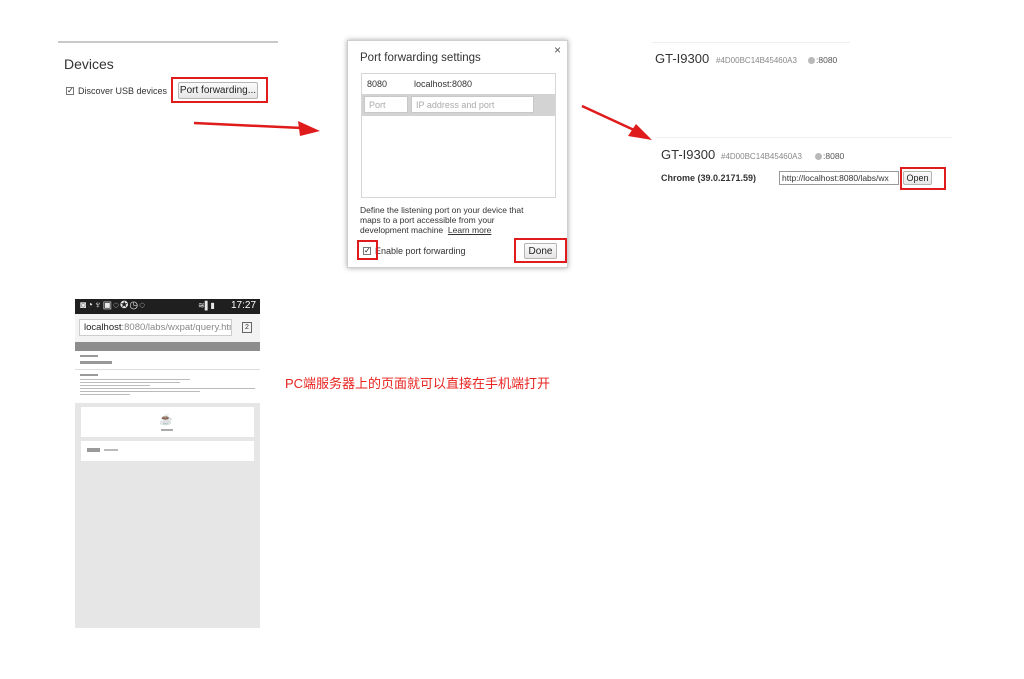  Describe the element at coordinates (167, 430) in the screenshot. I see `tiny-caption` at that location.